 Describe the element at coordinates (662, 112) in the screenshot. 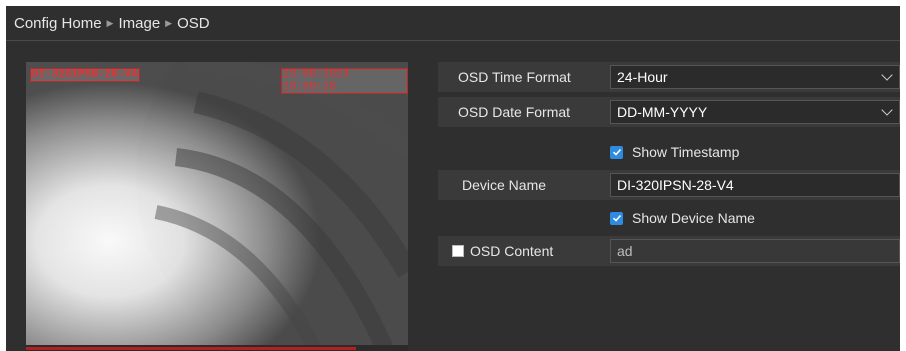

I see `date-format-value: DD-MM-YYYY` at that location.